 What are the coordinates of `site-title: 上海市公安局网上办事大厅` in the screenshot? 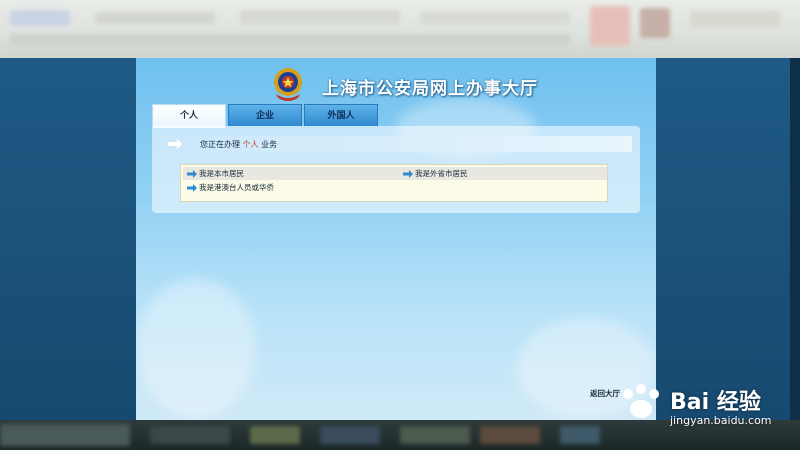 It's located at (430, 89).